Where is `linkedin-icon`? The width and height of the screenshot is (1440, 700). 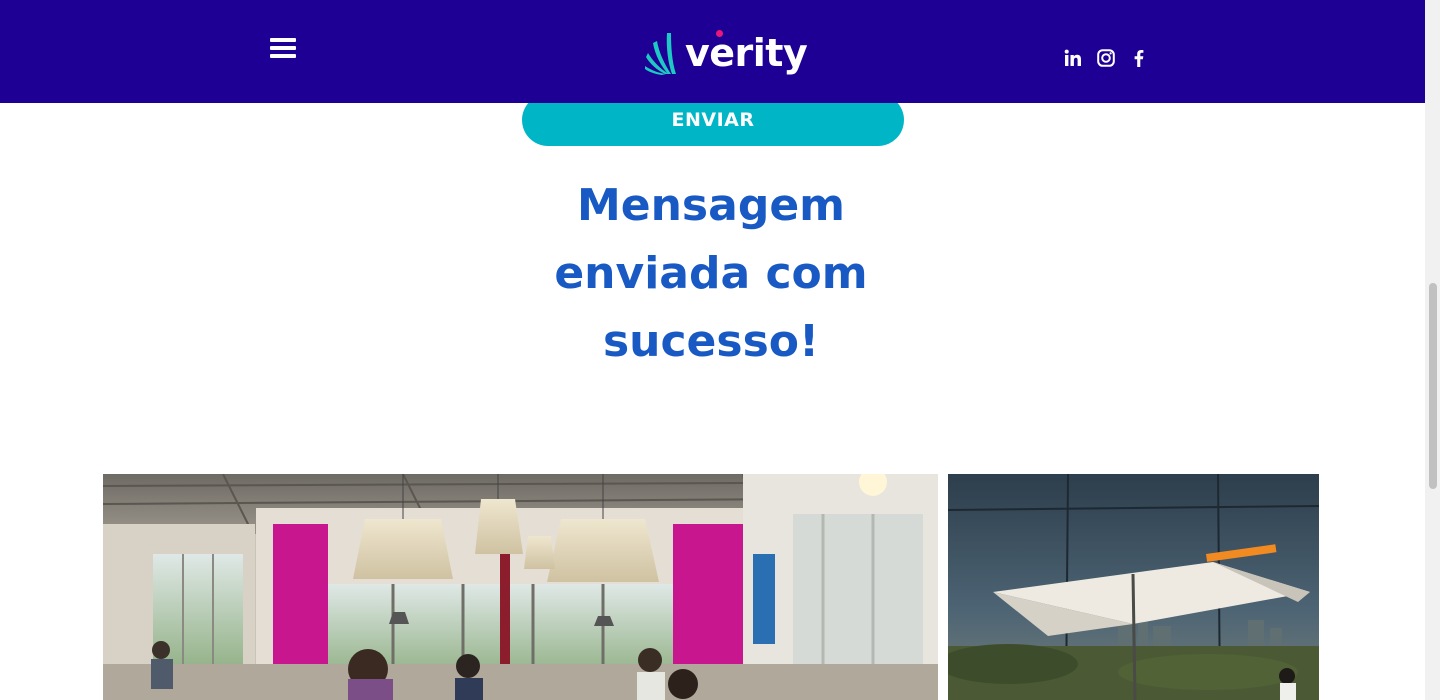 linkedin-icon is located at coordinates (1073, 58).